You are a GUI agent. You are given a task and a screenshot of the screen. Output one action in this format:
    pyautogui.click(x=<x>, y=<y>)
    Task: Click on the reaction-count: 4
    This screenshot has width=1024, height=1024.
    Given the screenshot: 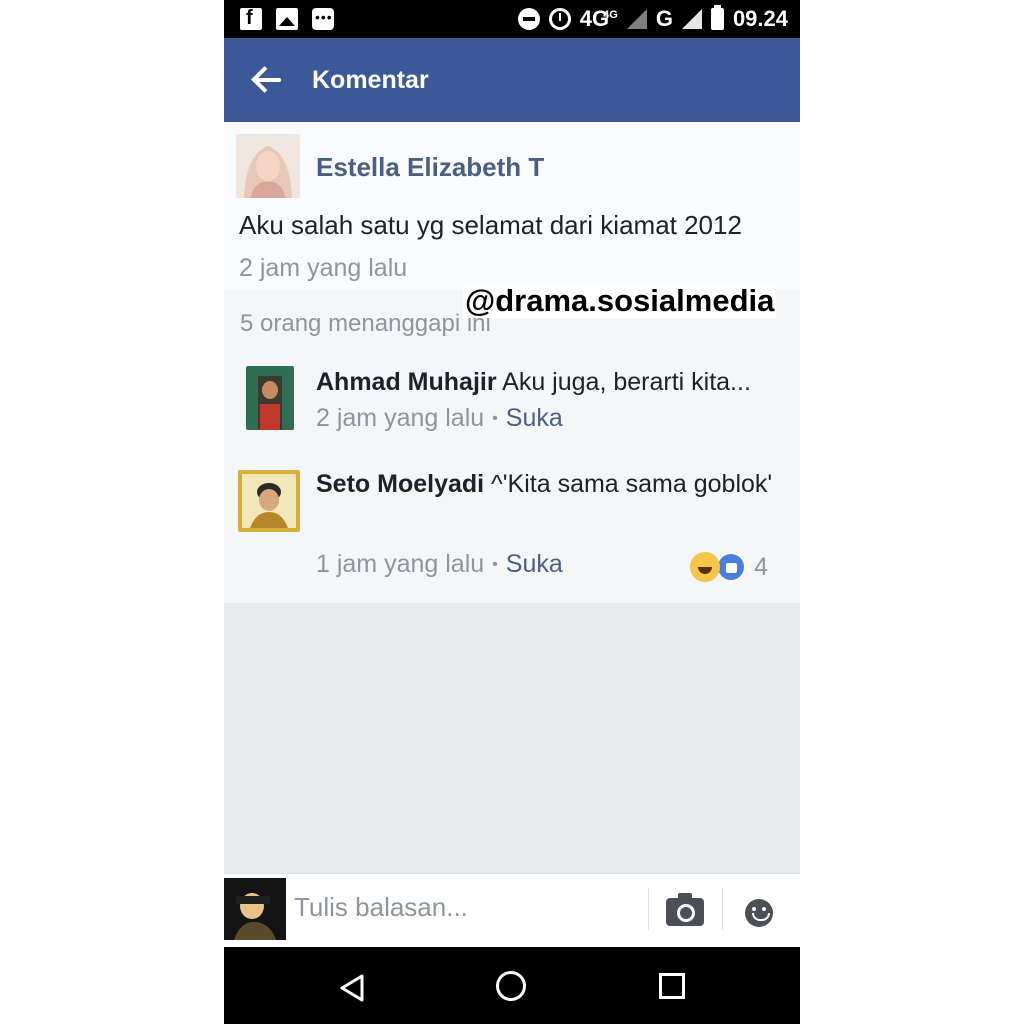 What is the action you would take?
    pyautogui.click(x=761, y=566)
    